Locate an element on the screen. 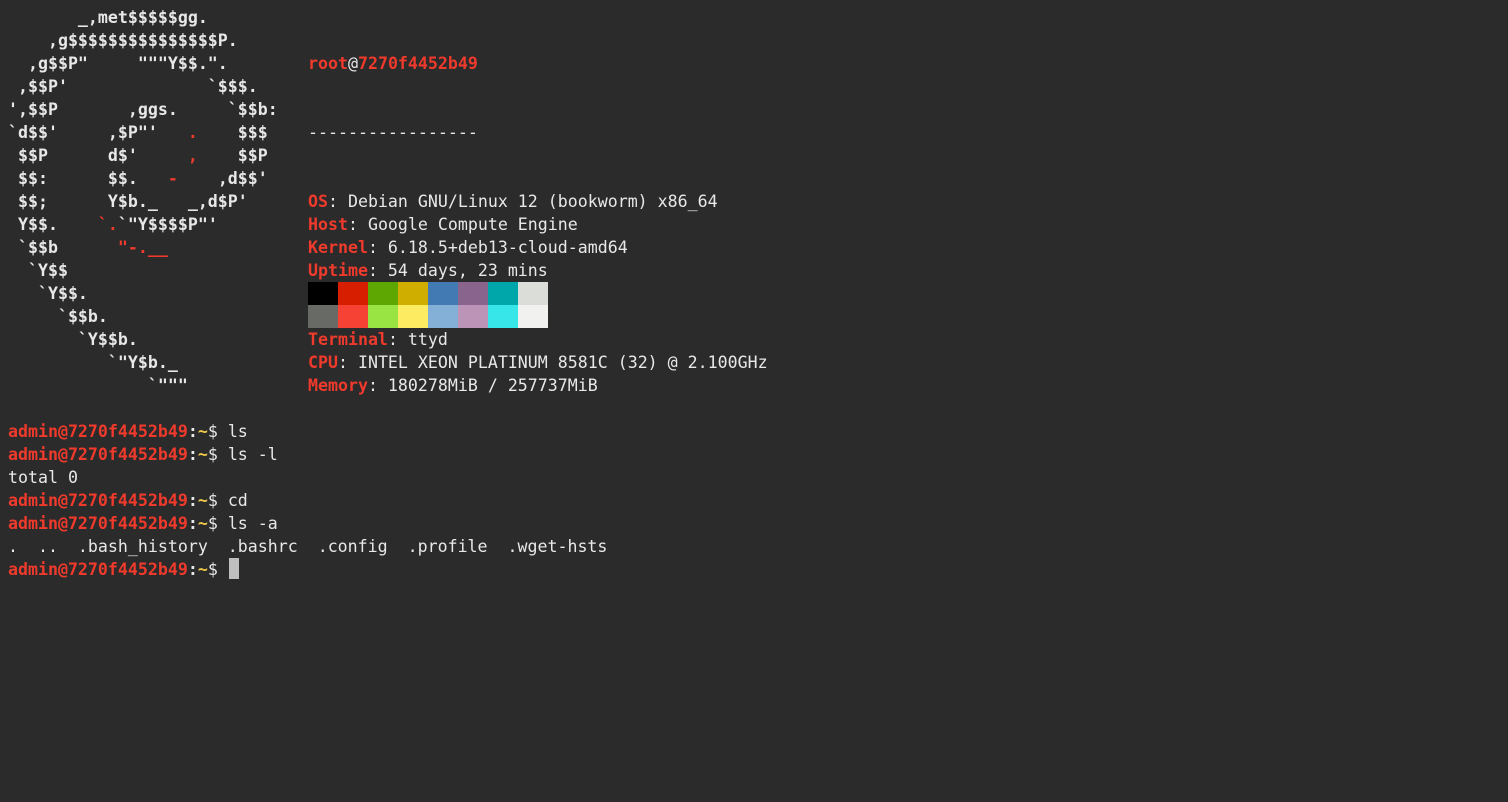  prompt-line: admin@7270f4452b49:~$ ls -l is located at coordinates (307, 454).